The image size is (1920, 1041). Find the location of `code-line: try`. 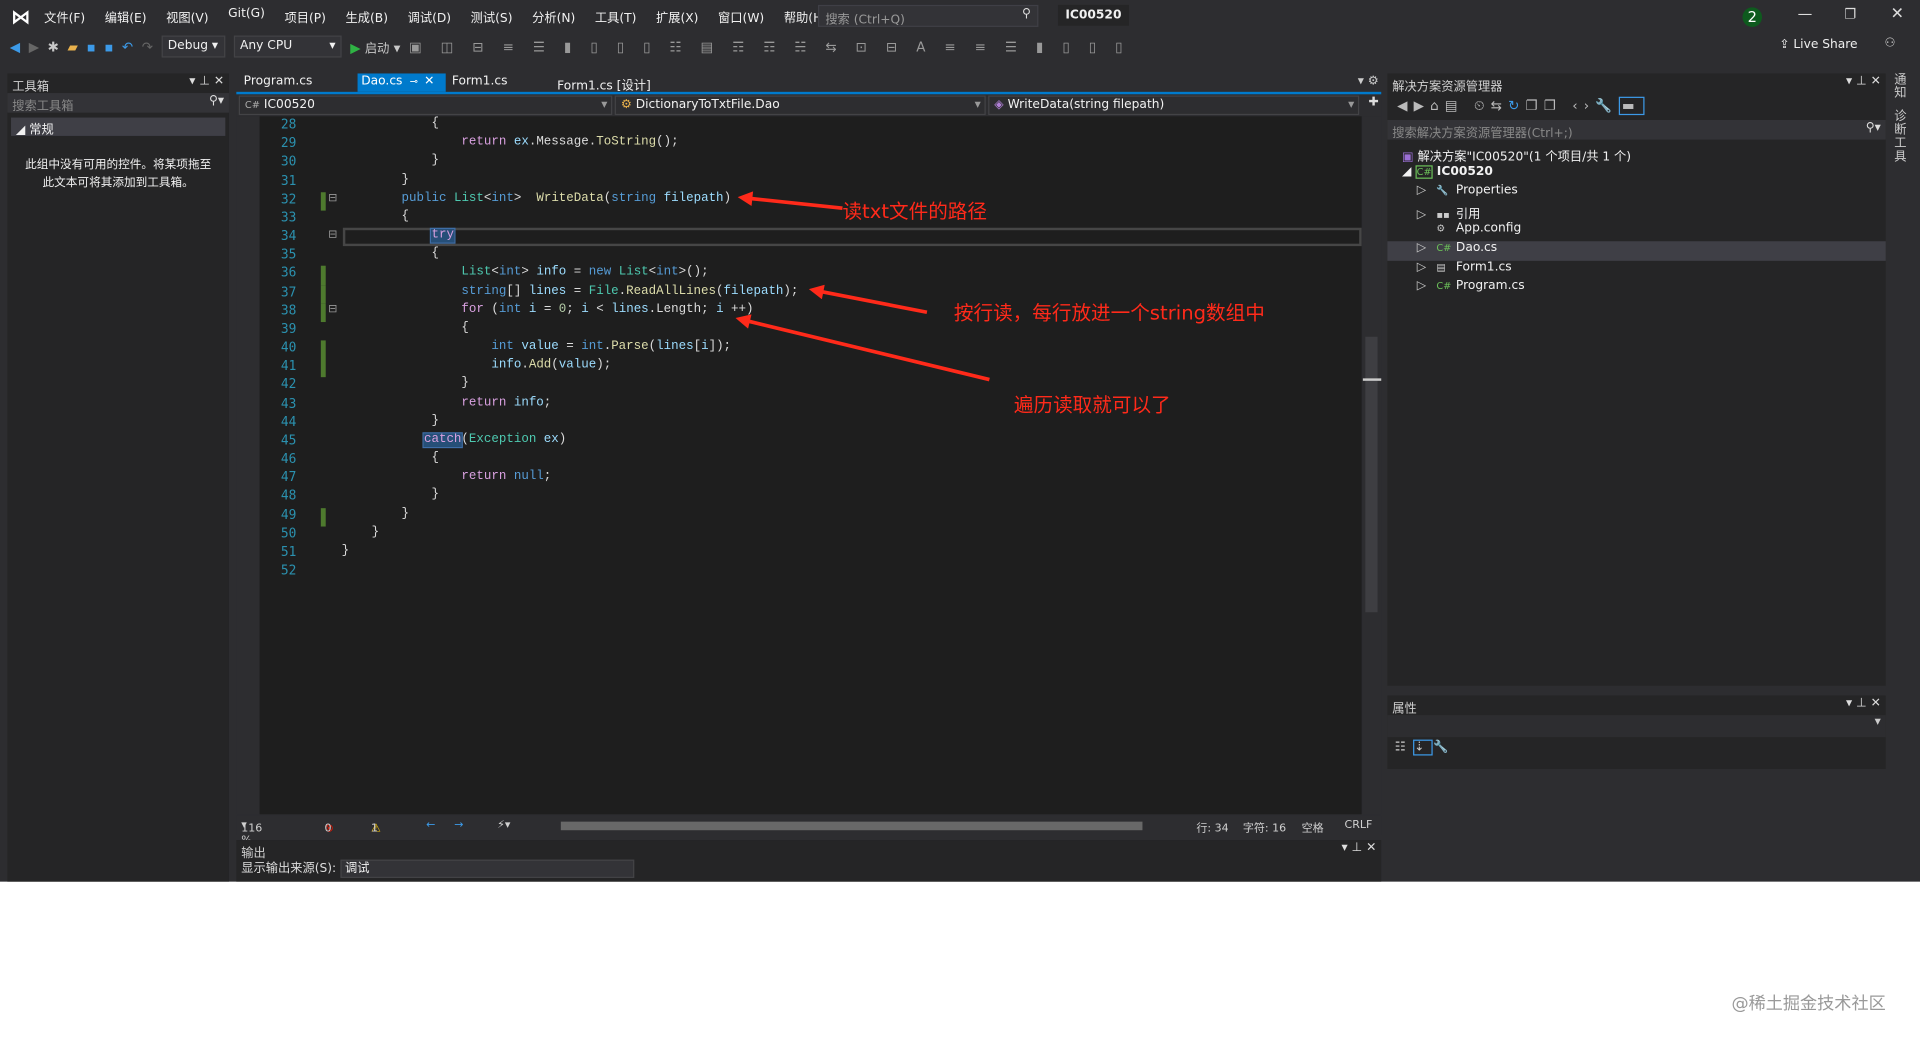

code-line: try is located at coordinates (399, 235).